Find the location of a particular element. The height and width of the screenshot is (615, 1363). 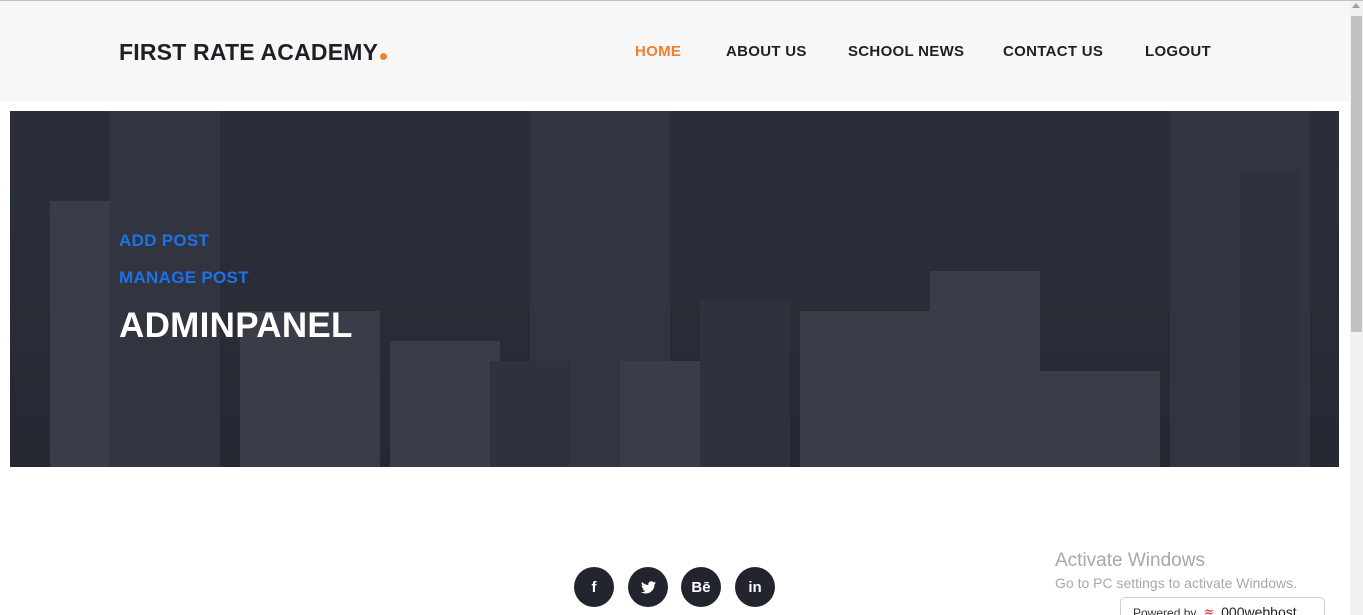

brand-logo: FIRST RATE ACADEMY is located at coordinates (253, 52).